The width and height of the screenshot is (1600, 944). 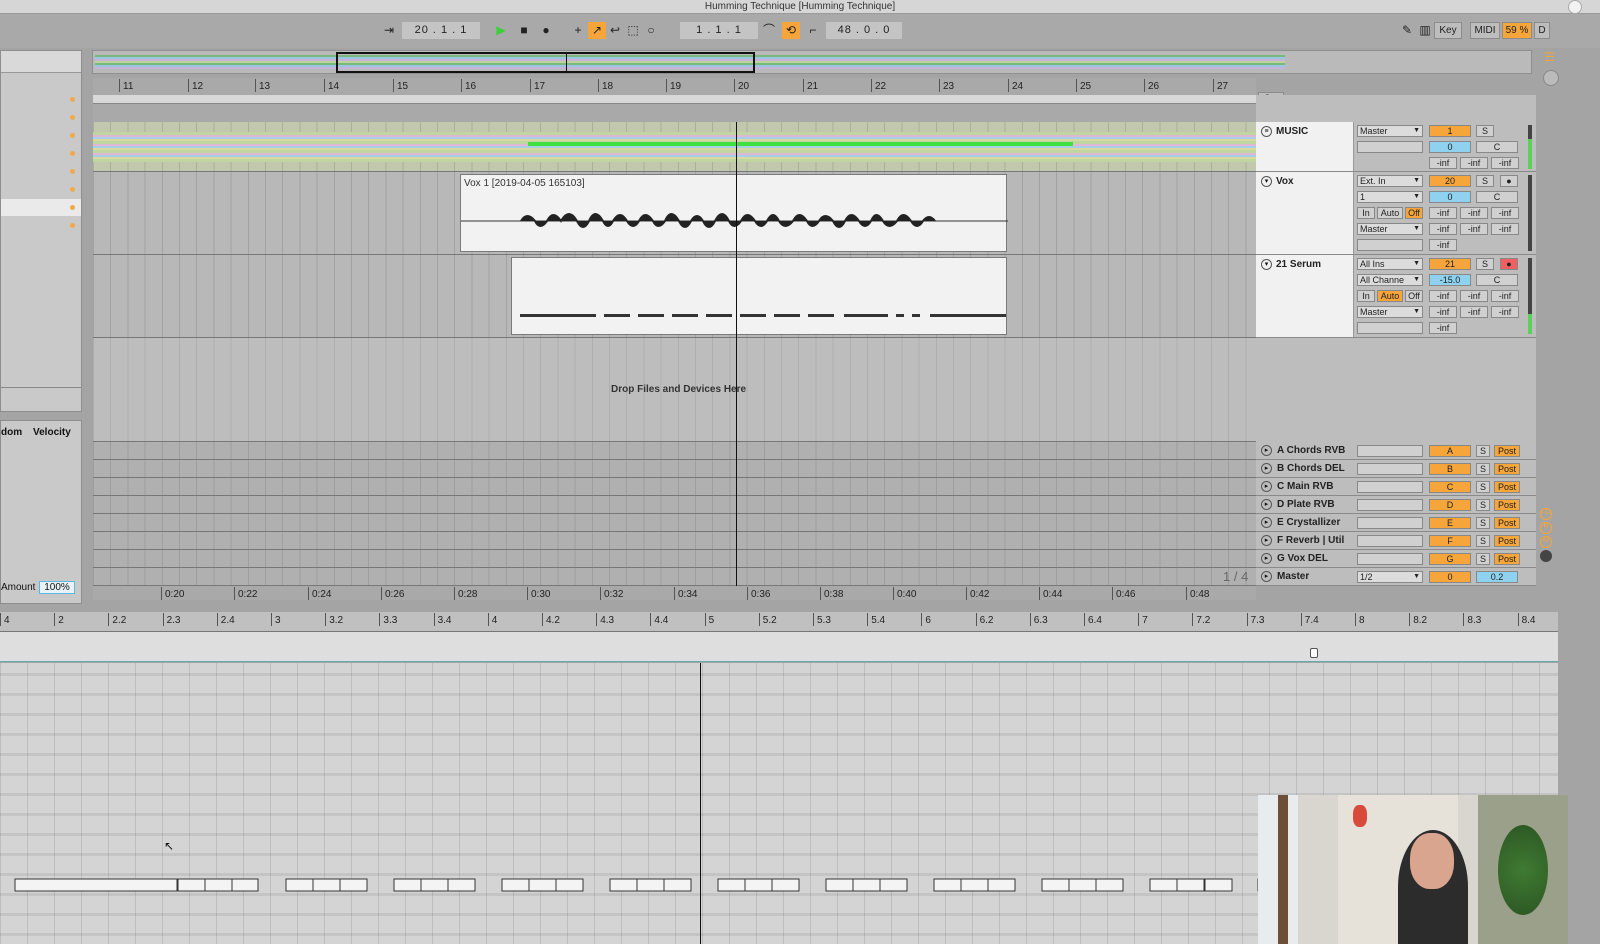 What do you see at coordinates (615, 30) in the screenshot?
I see `back-to-arrangement-icon: ↩` at bounding box center [615, 30].